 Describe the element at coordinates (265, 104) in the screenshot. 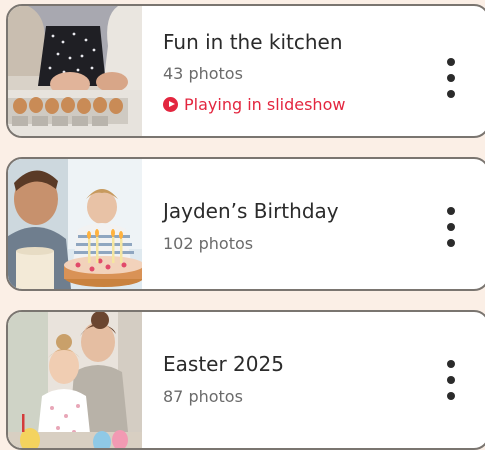

I see `slideshow-status-label: Playing in slideshow` at that location.